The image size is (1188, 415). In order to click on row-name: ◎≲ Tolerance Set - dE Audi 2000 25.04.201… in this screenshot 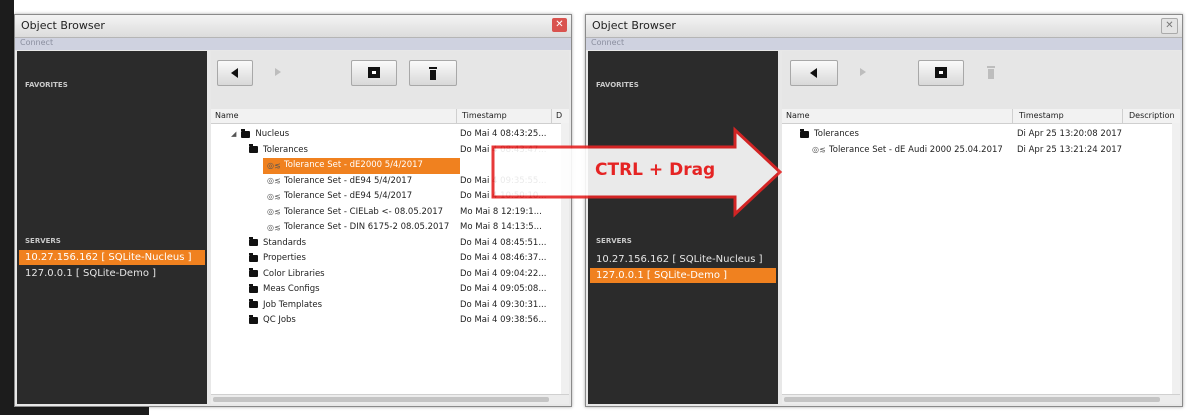, I will do `click(907, 150)`.